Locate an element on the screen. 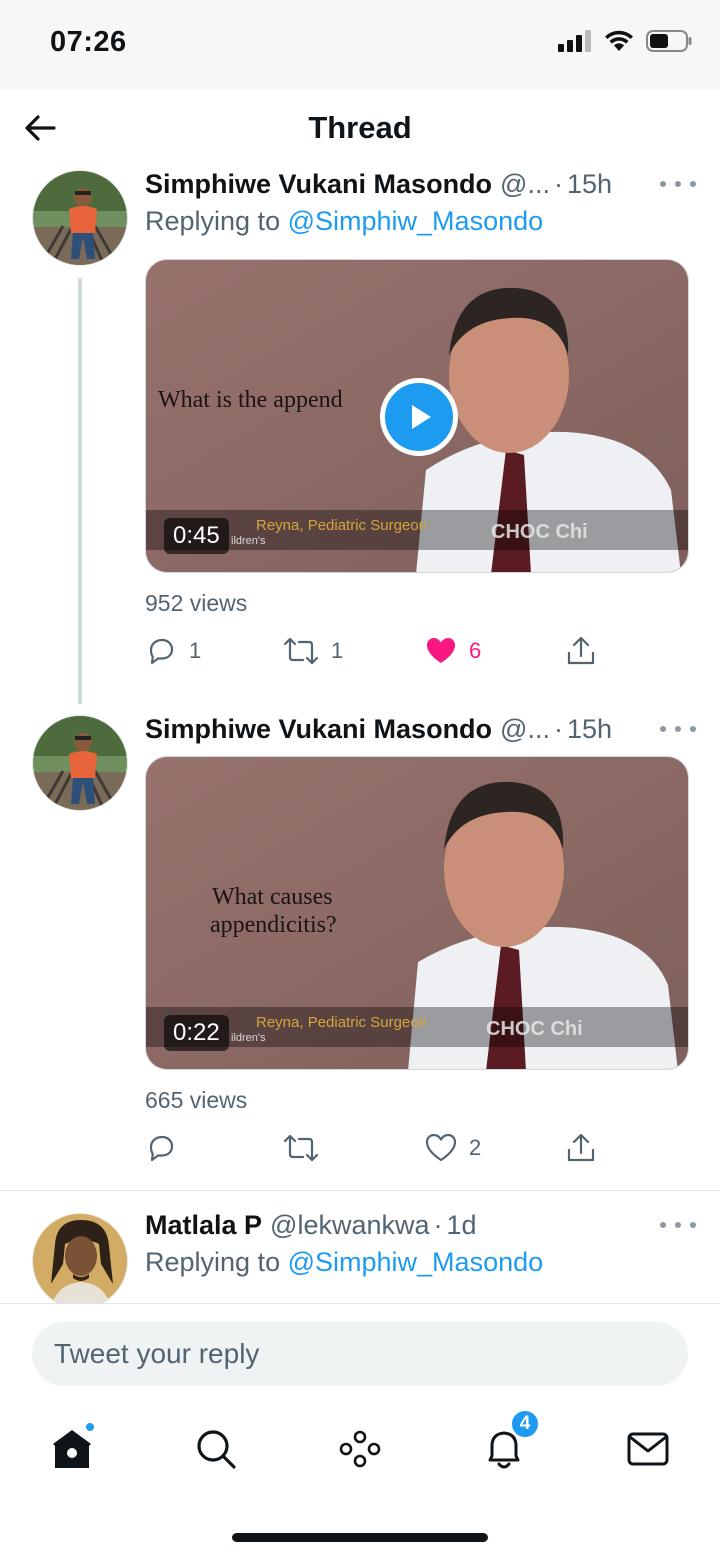 The width and height of the screenshot is (720, 1559). reply-composer-bar: Tweet your reply is located at coordinates (360, 1351).